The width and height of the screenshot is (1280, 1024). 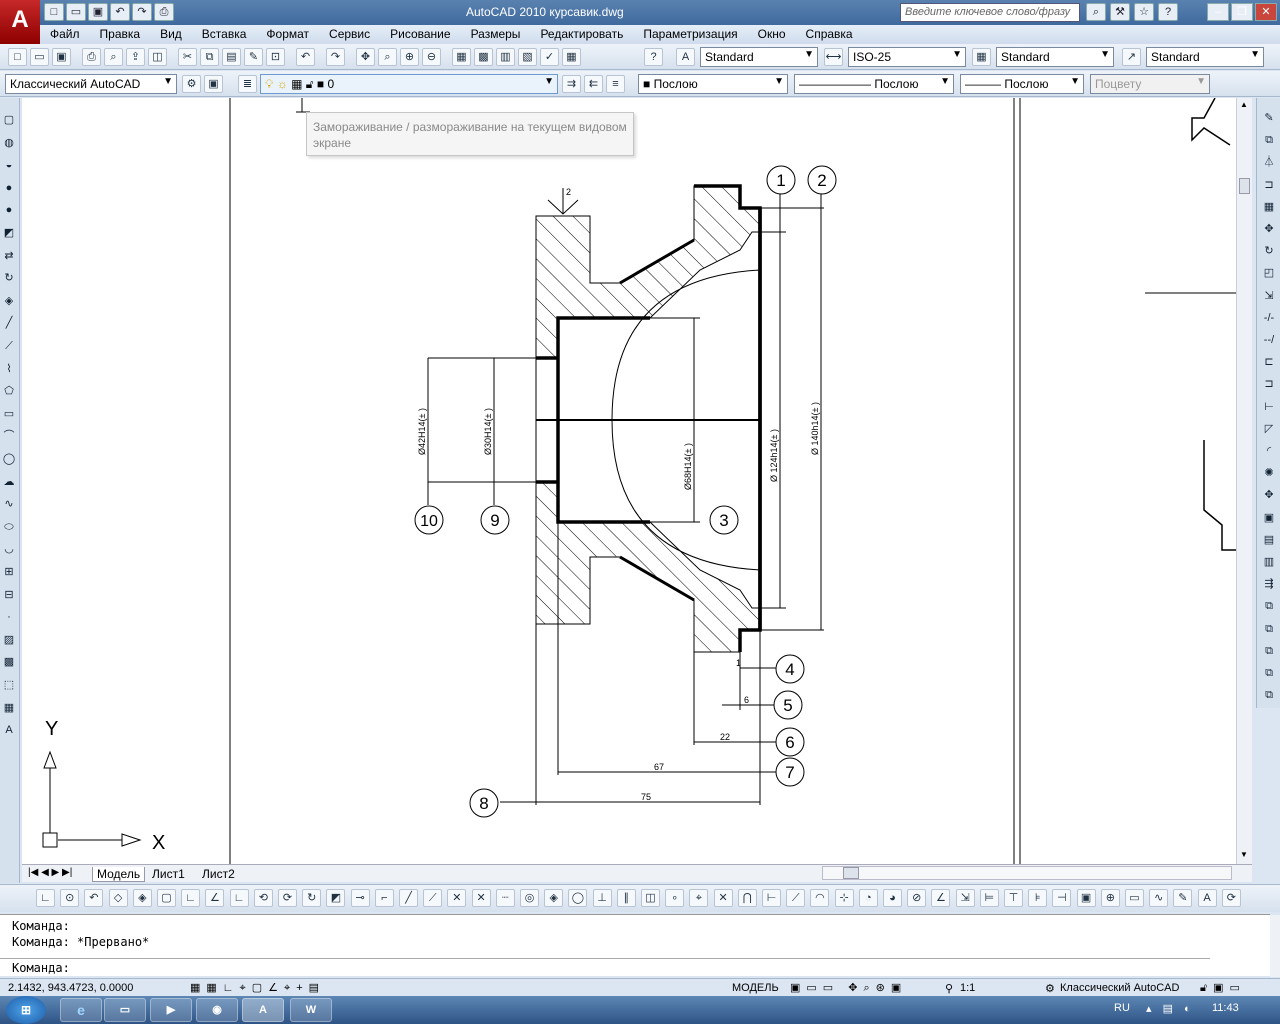 What do you see at coordinates (713, 84) in the screenshot?
I see `color-select: ■ Послою ▼` at bounding box center [713, 84].